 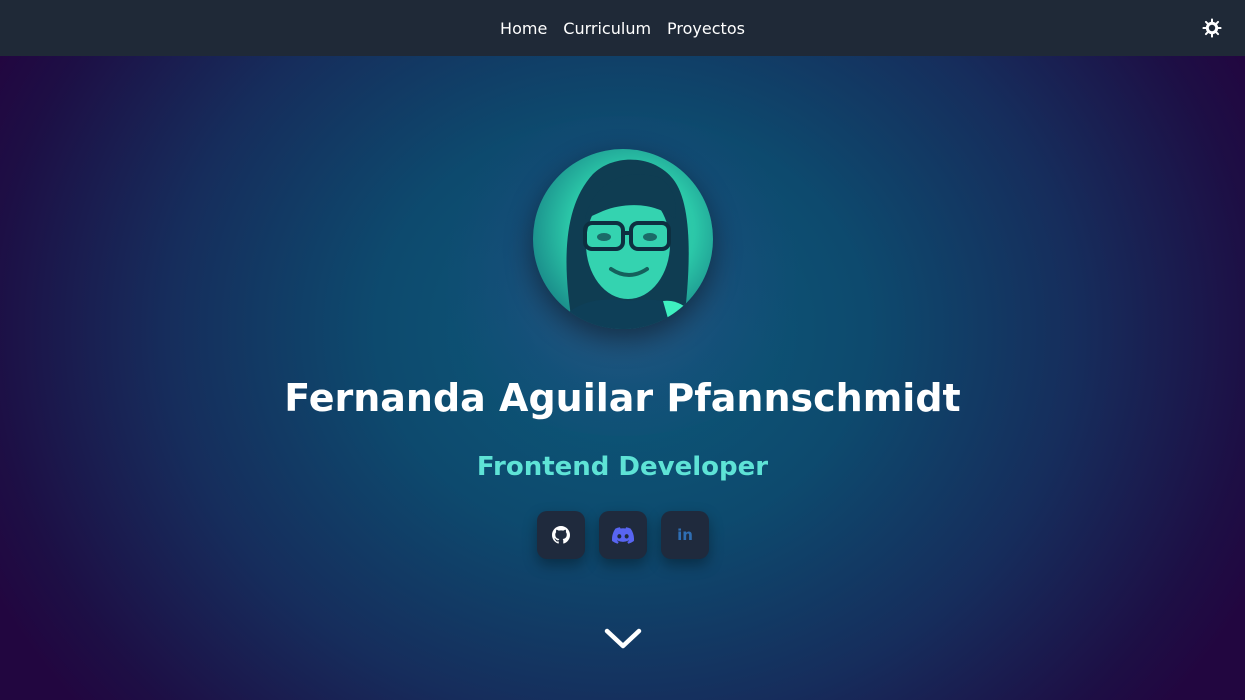 I want to click on linkedin-button: in, so click(x=685, y=535).